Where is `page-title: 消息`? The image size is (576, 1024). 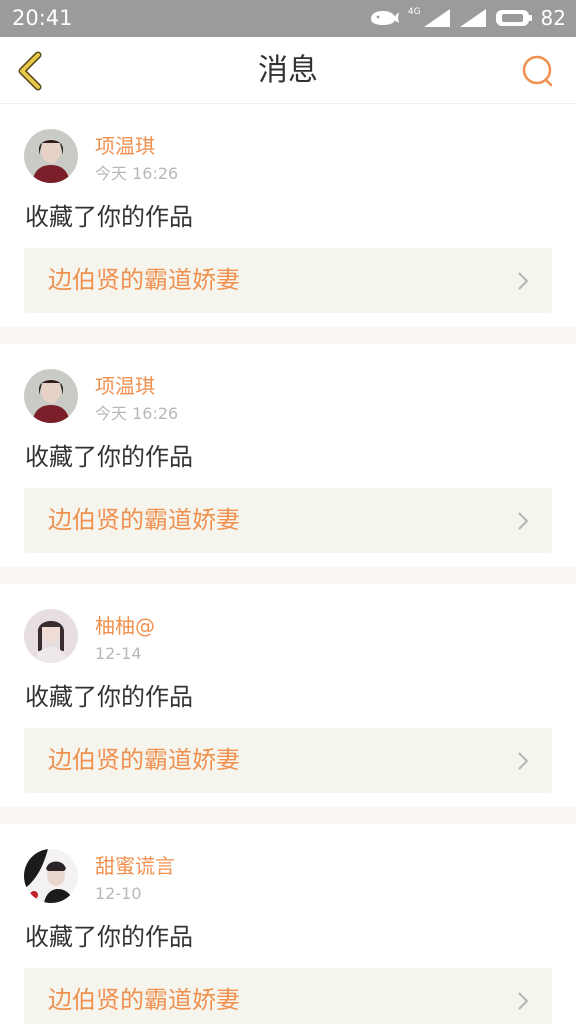
page-title: 消息 is located at coordinates (288, 70).